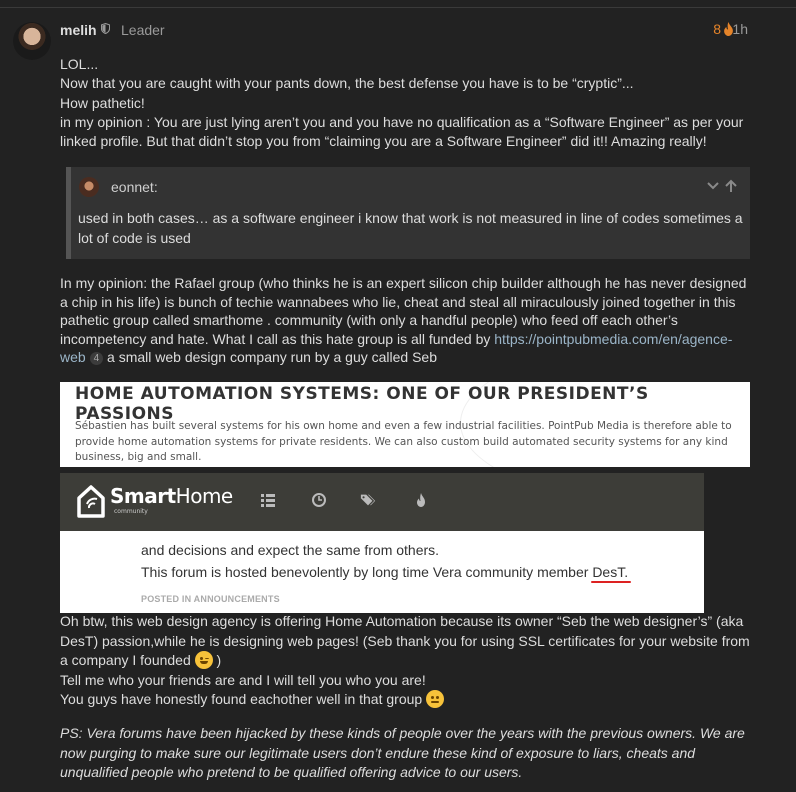 This screenshot has width=796, height=792. I want to click on post-age: 1h, so click(740, 29).